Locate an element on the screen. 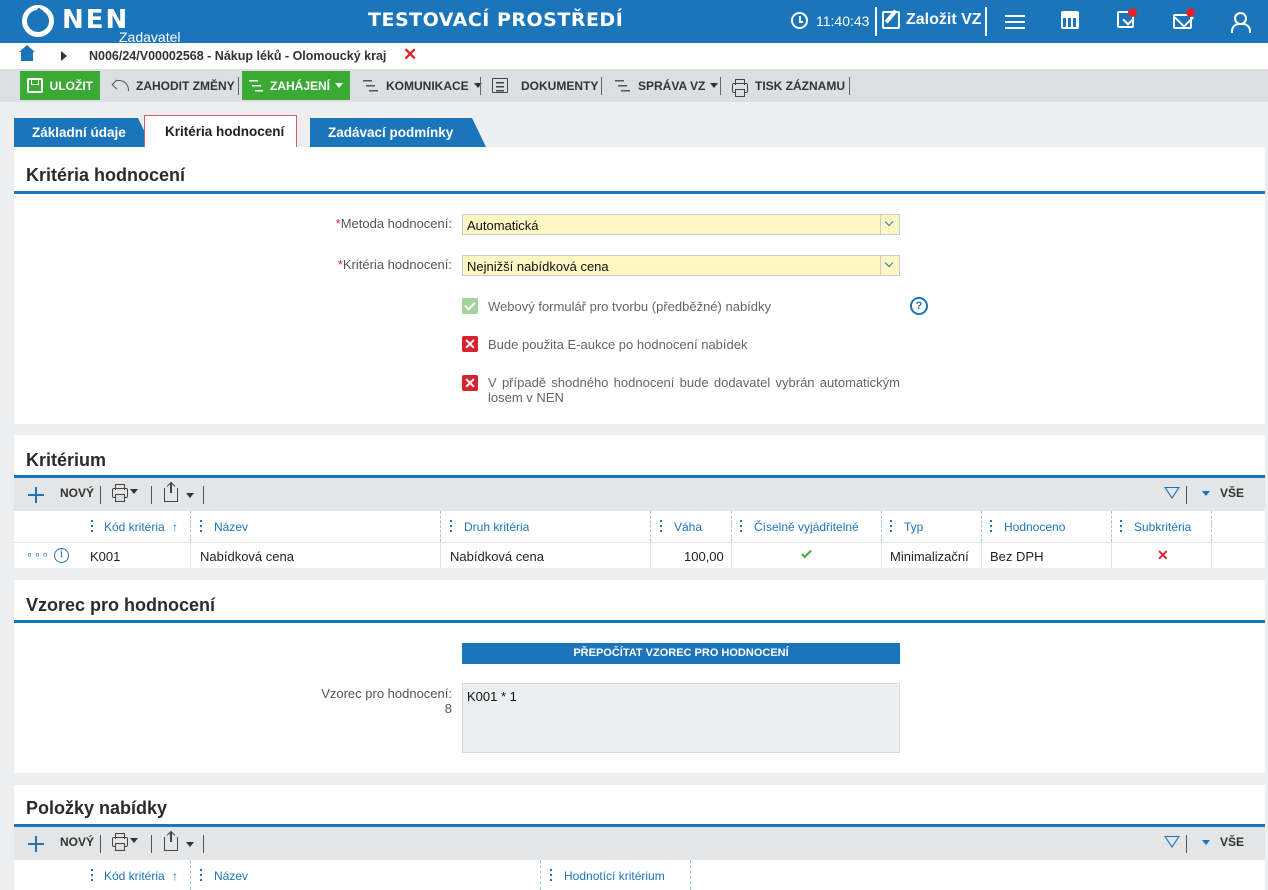 The width and height of the screenshot is (1268, 890). mail-icon is located at coordinates (1184, 18).